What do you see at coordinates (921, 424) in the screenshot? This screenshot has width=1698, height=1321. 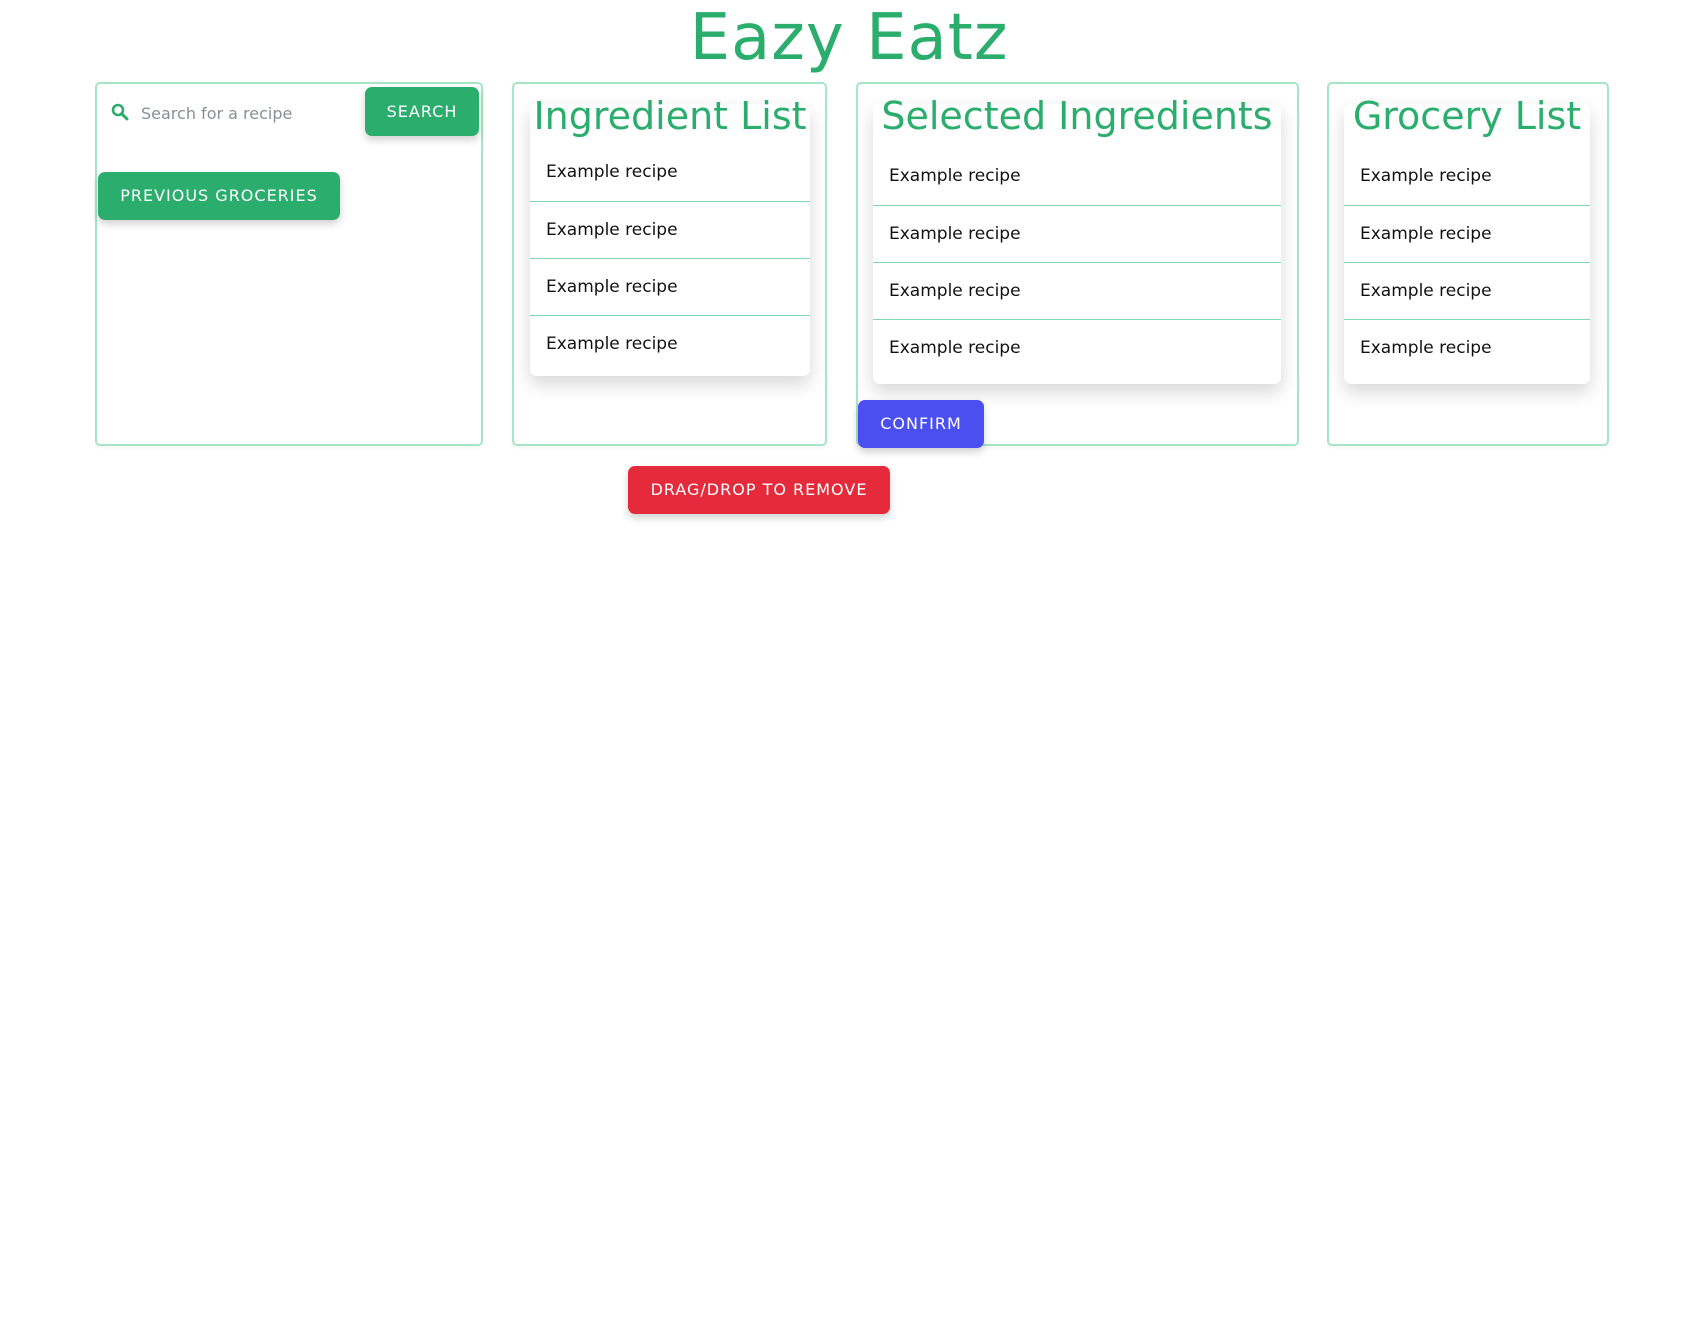 I see `confirm-button: CONFIRM` at bounding box center [921, 424].